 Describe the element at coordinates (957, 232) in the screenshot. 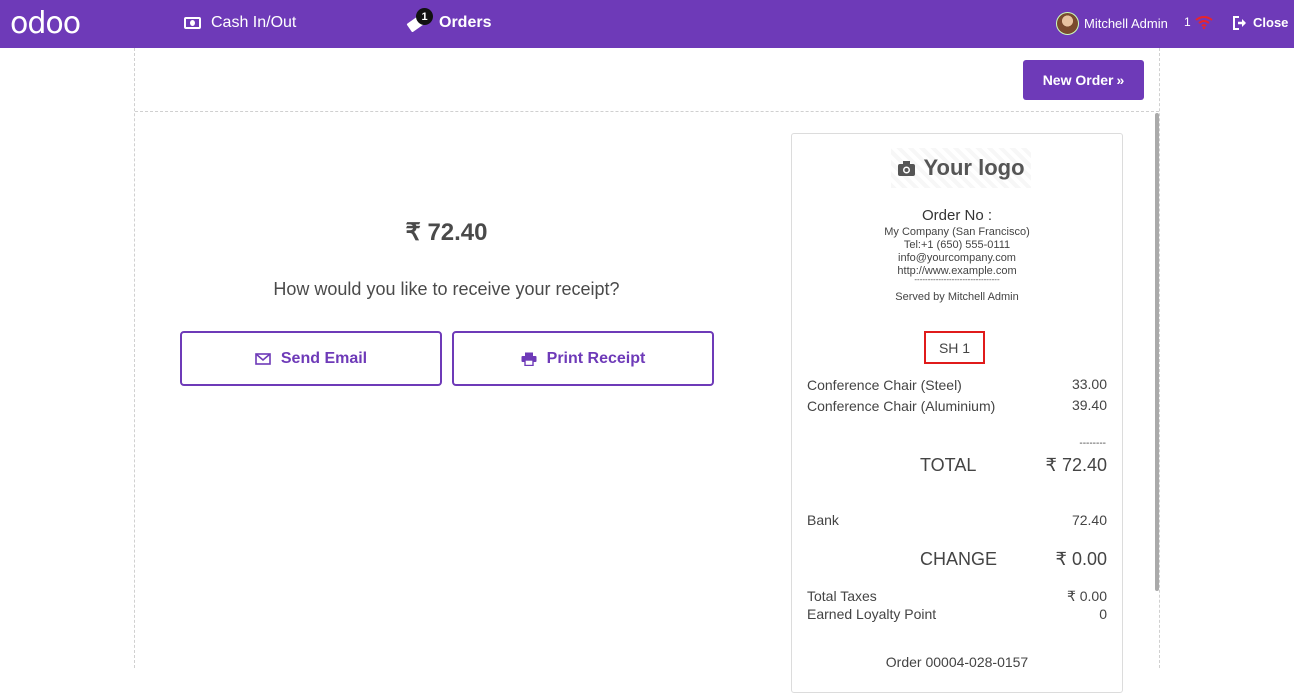

I see `company-name: My Company (San Francisco)` at that location.